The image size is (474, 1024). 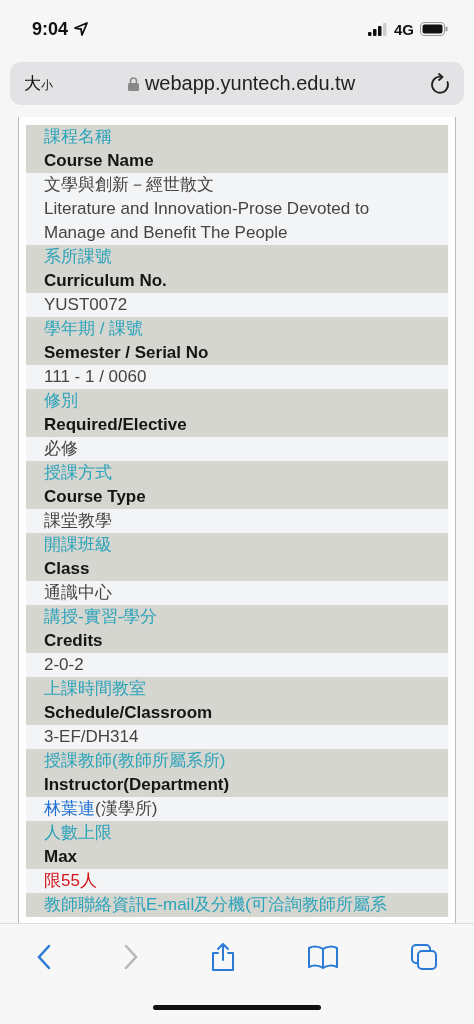 I want to click on field-label-english: Schedule/Classroom, so click(x=129, y=713).